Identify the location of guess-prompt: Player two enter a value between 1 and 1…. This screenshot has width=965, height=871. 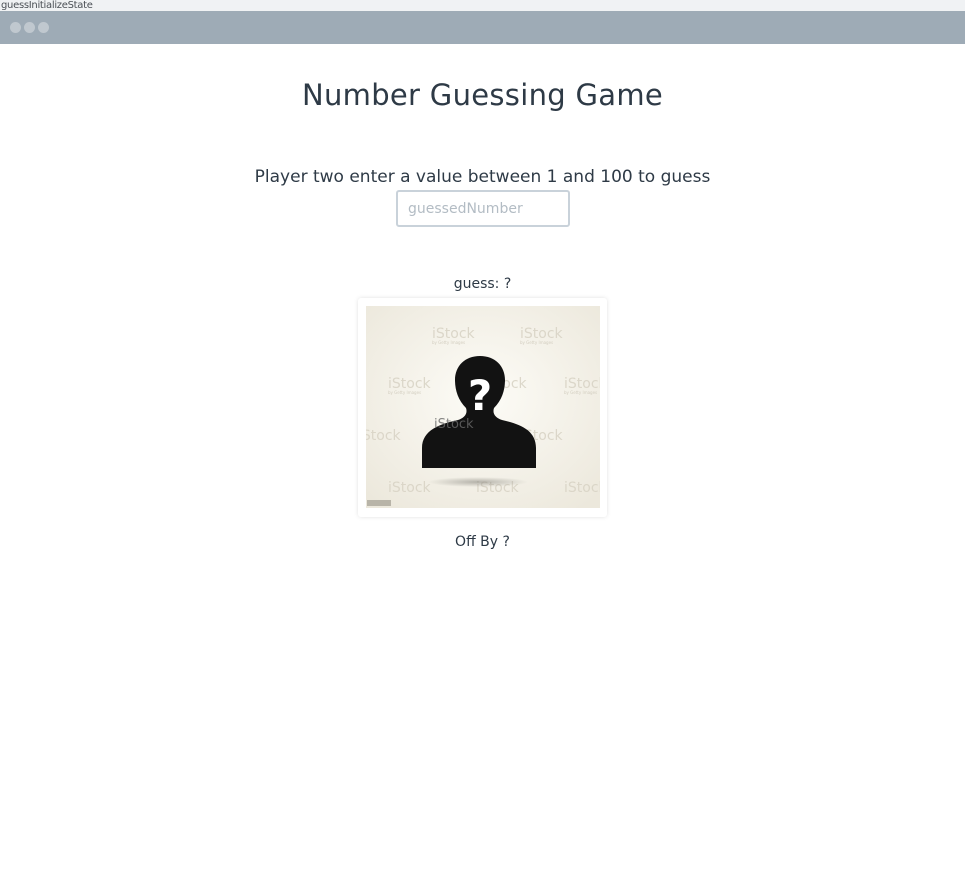
(482, 177).